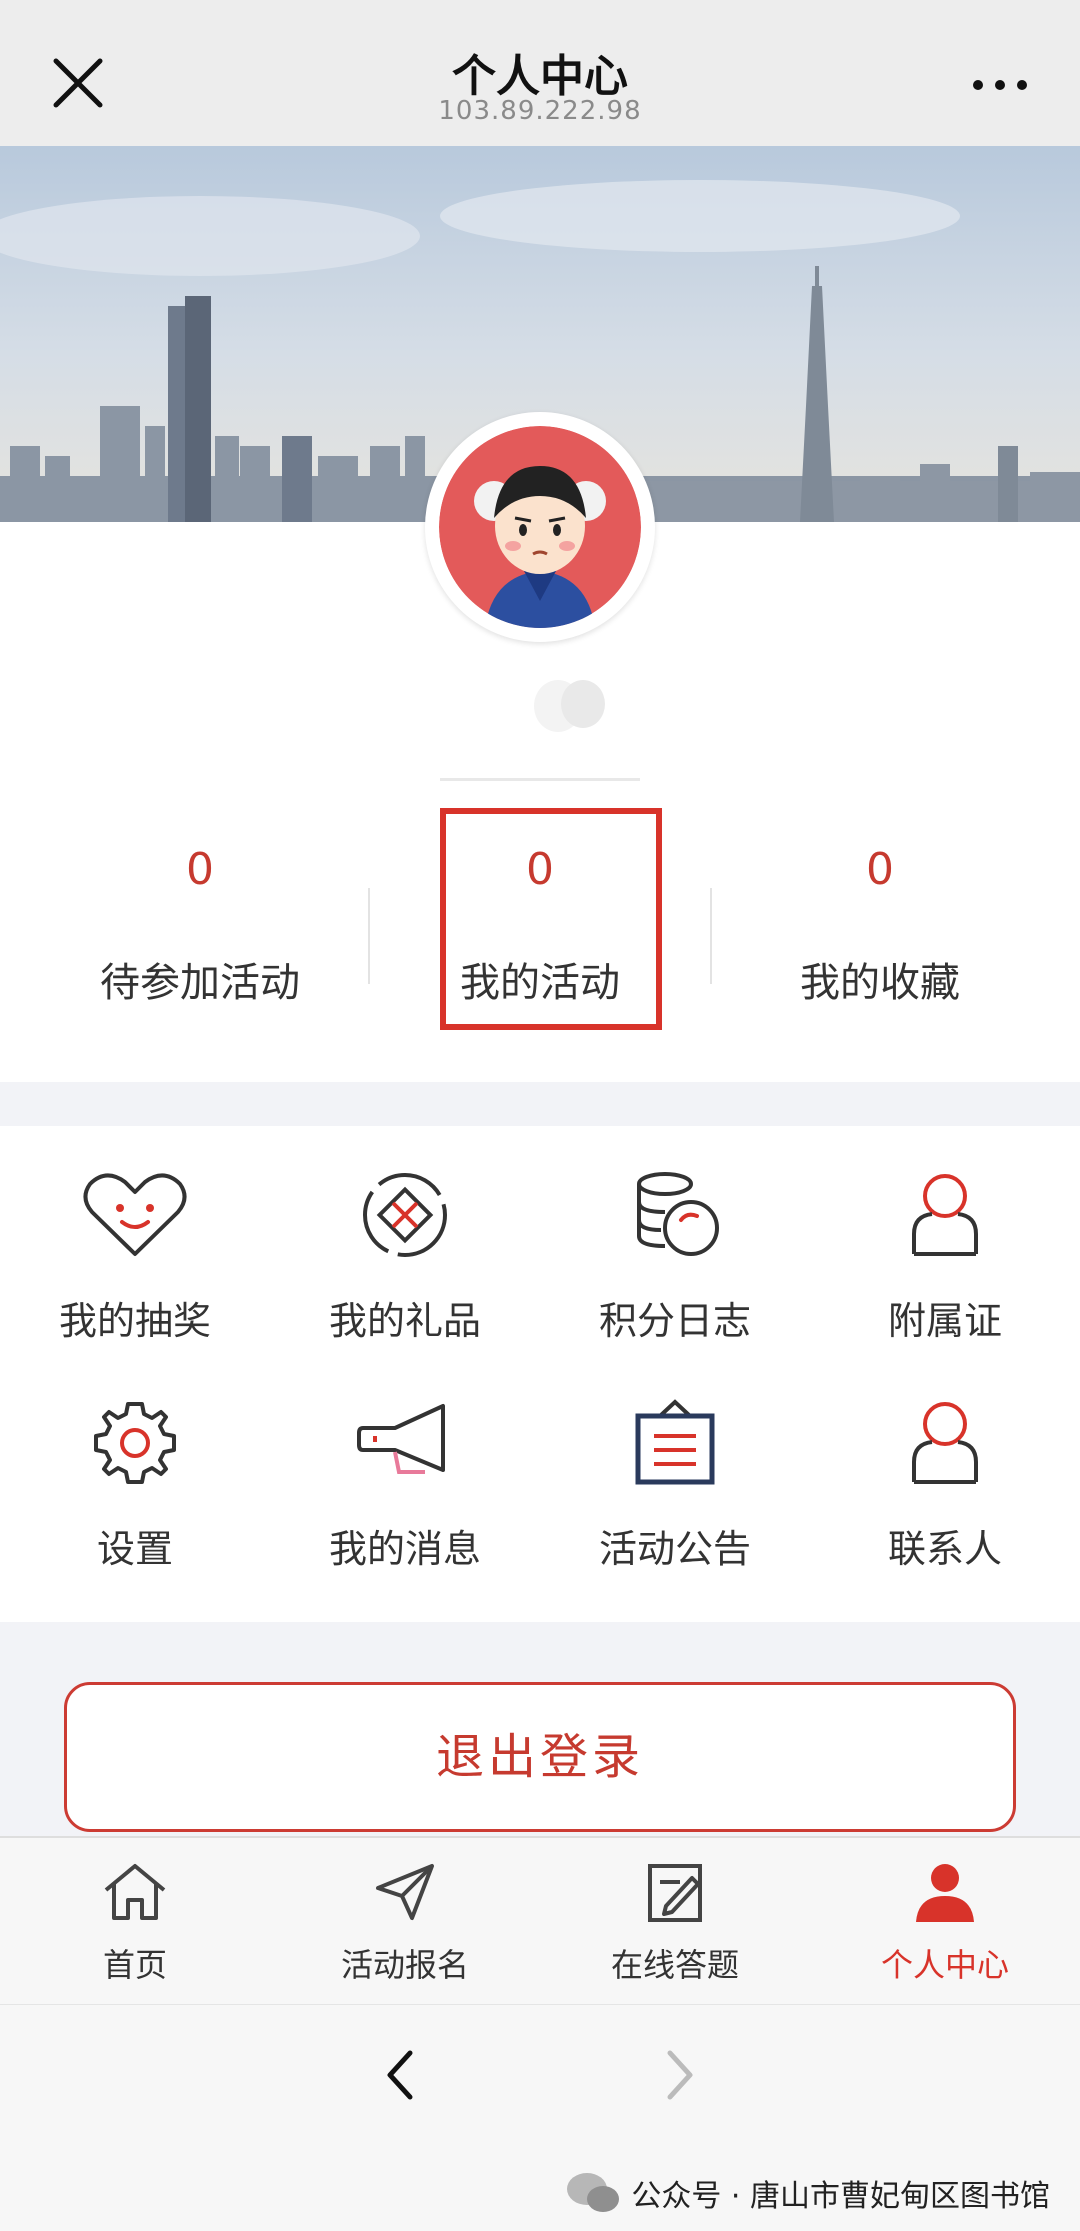 Image resolution: width=1080 pixels, height=2231 pixels. I want to click on username-underline, so click(540, 779).